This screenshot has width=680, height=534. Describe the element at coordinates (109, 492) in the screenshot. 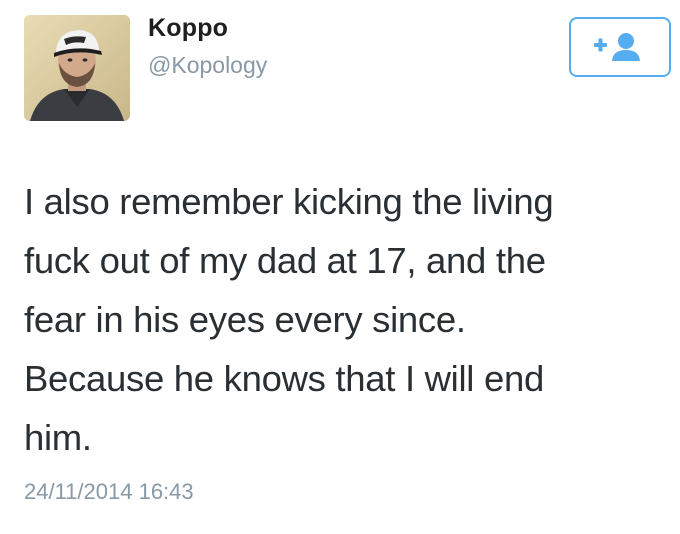

I see `tweet-timestamp: 24/11/2014 16:43` at that location.